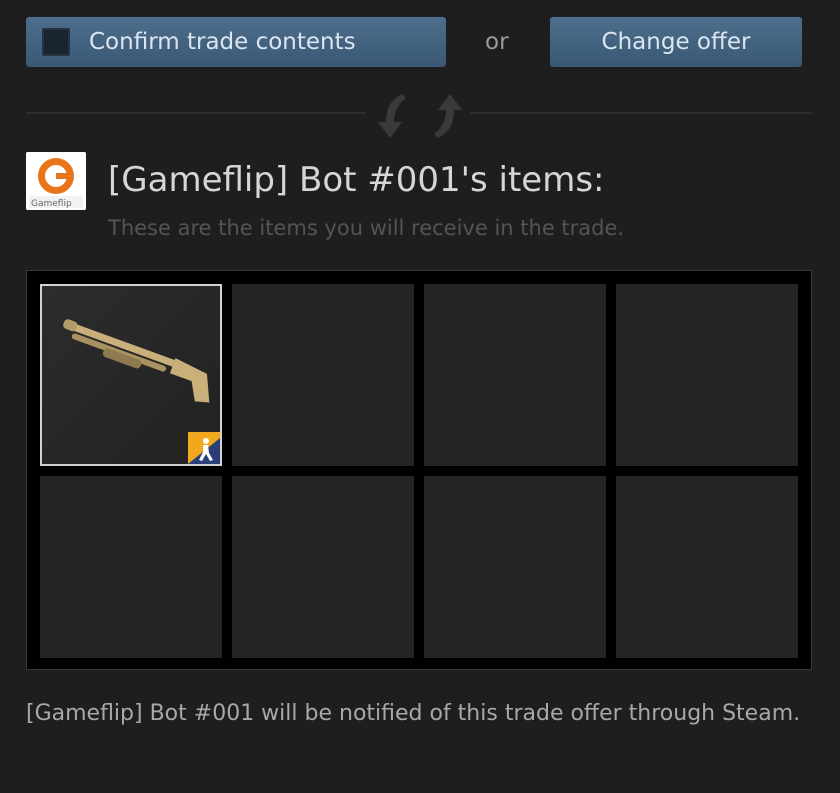 The height and width of the screenshot is (793, 840). What do you see at coordinates (641, 113) in the screenshot?
I see `divider-right` at bounding box center [641, 113].